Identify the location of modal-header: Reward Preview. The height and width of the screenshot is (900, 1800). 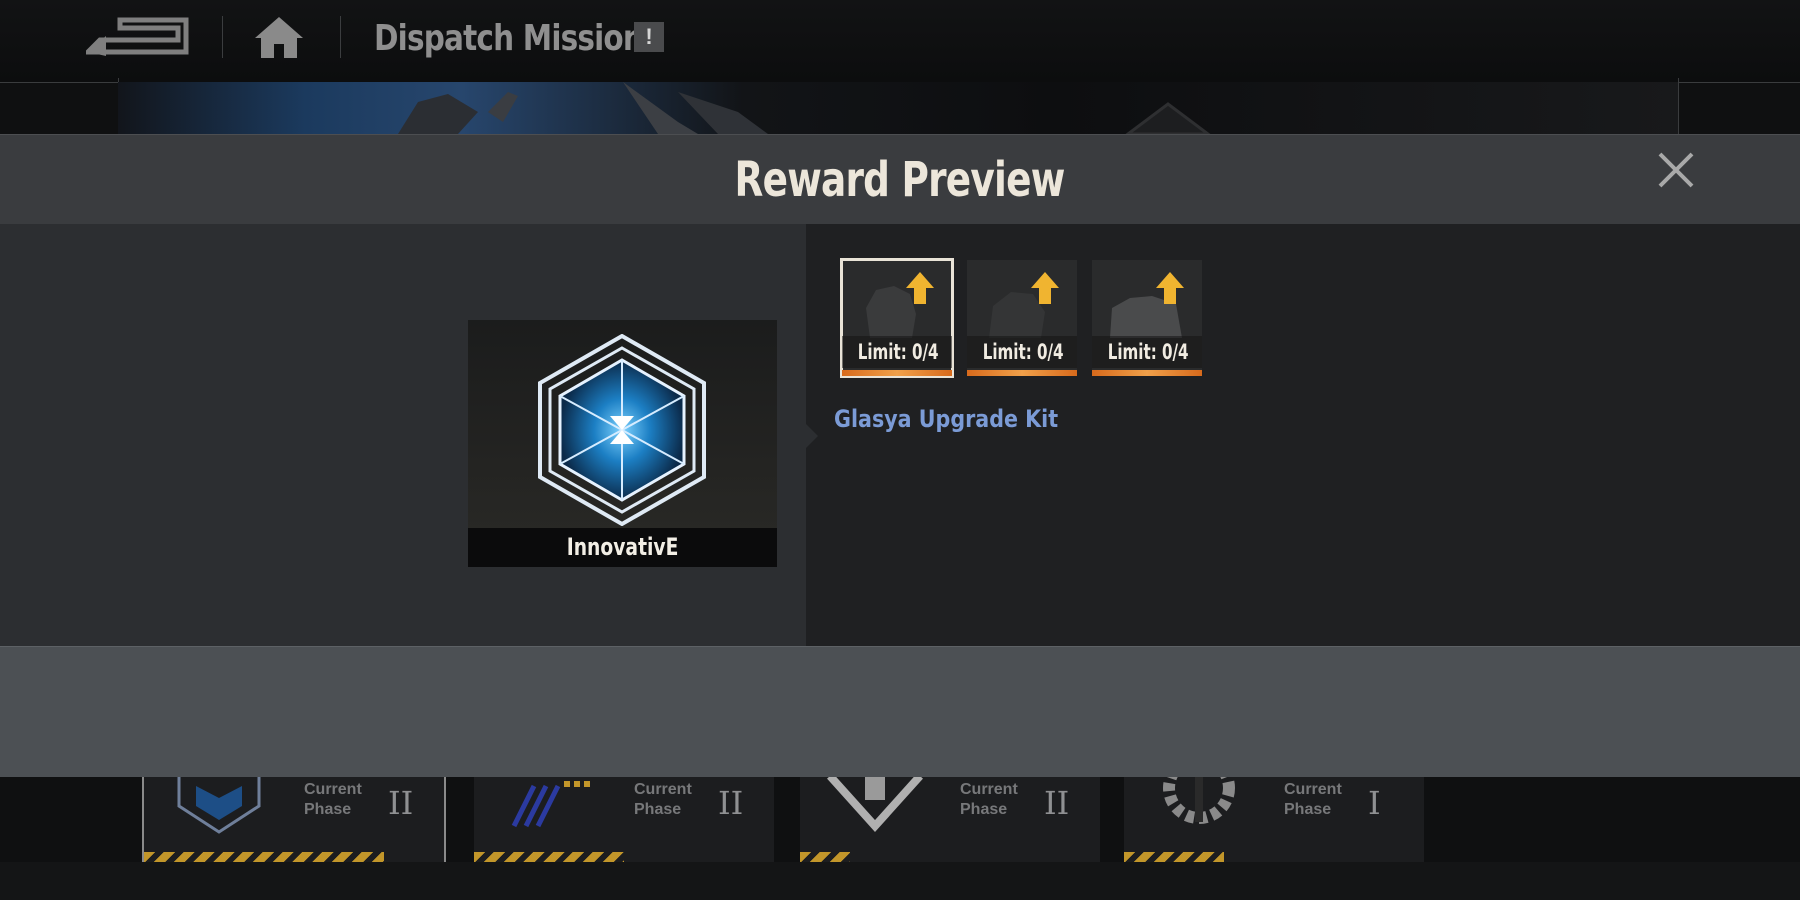
(900, 179).